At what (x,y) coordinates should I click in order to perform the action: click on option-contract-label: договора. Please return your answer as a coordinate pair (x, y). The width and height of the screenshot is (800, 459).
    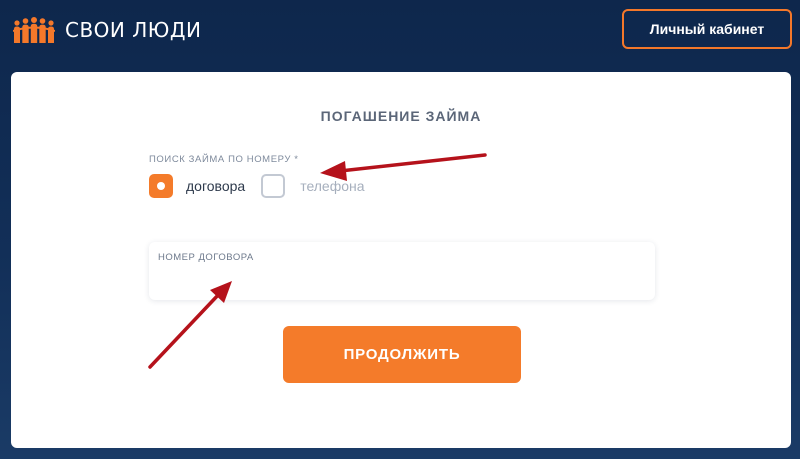
    Looking at the image, I should click on (215, 186).